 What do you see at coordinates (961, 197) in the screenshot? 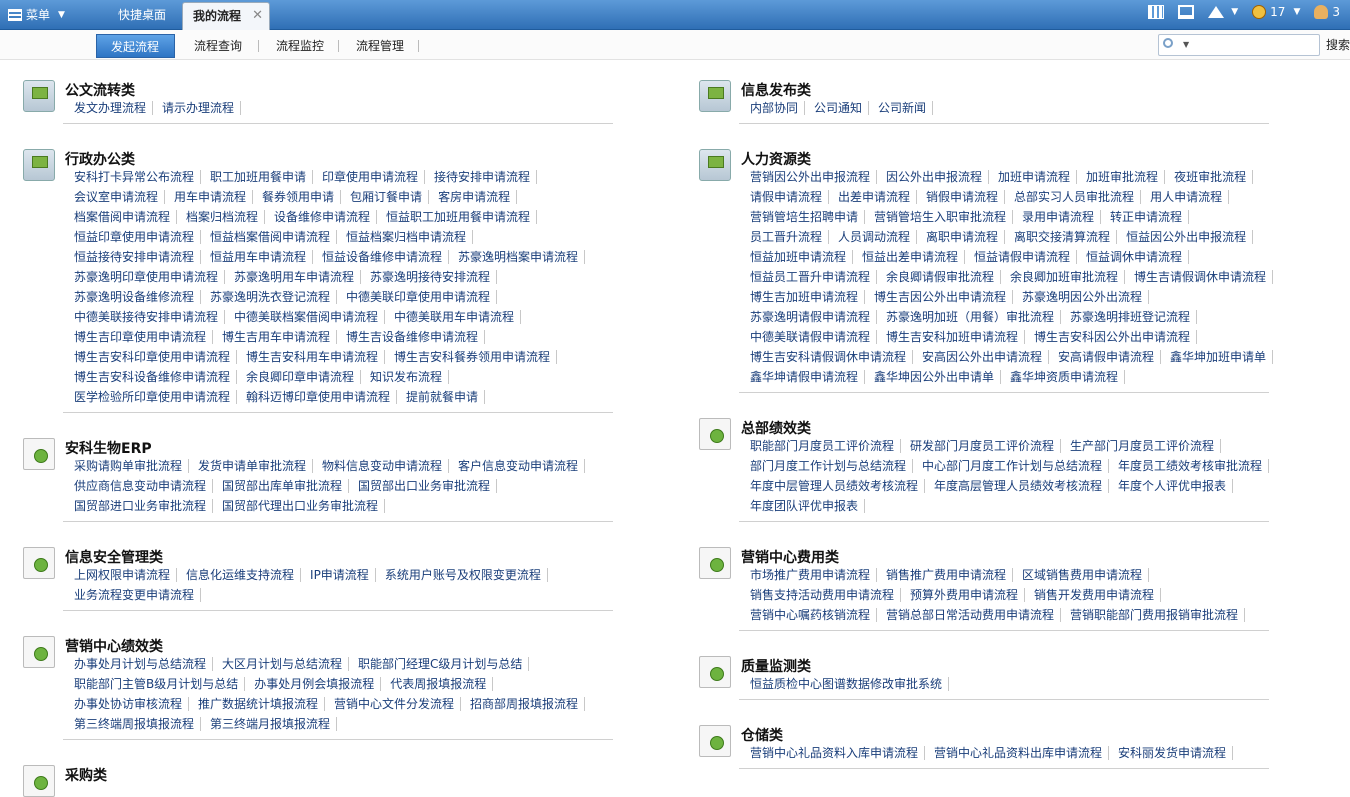
I see `workflow-link: 销假申请流程` at bounding box center [961, 197].